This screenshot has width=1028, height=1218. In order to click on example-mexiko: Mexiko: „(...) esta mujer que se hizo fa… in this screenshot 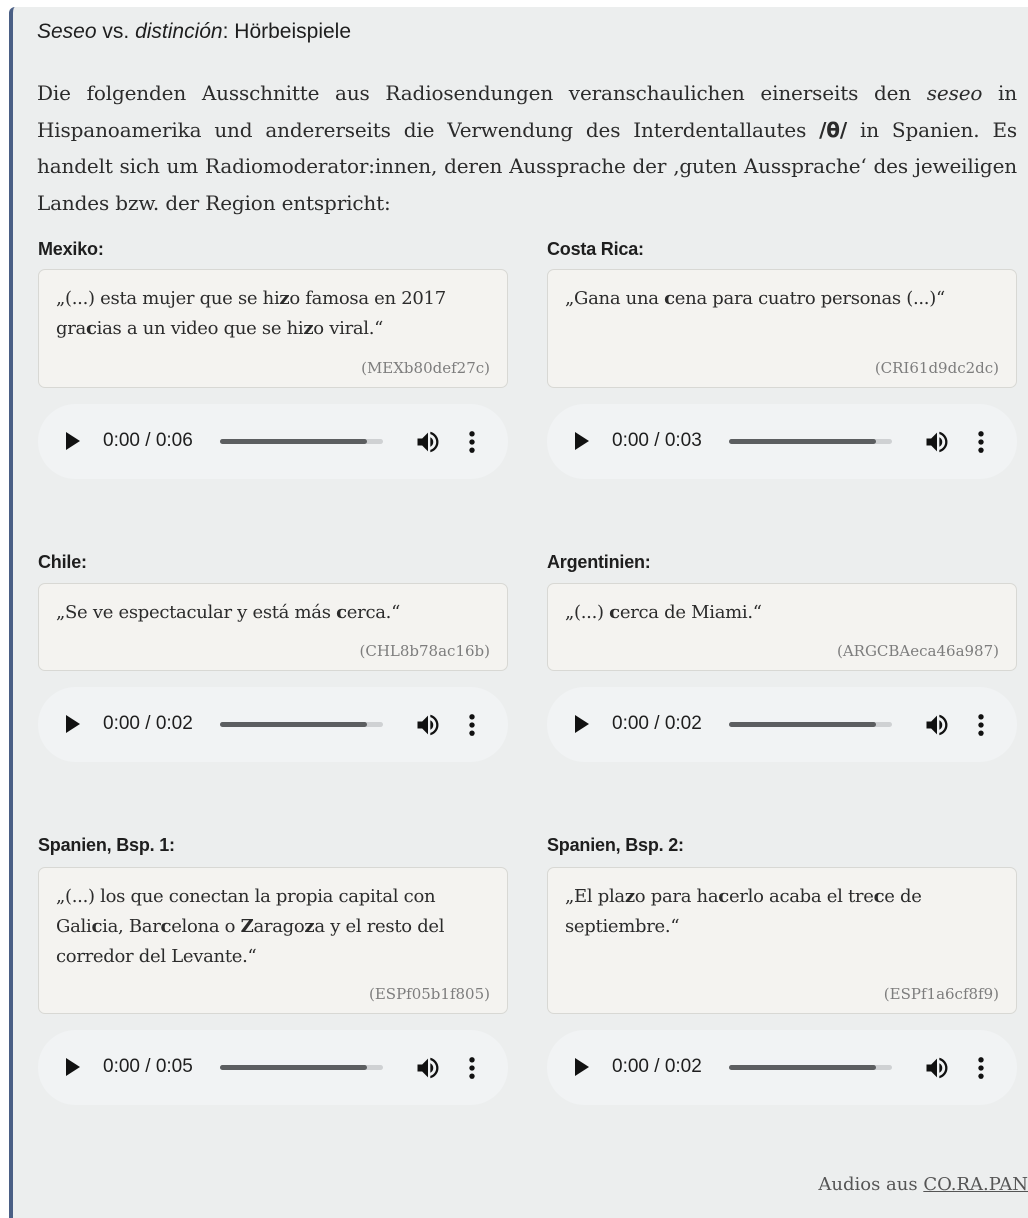, I will do `click(273, 358)`.